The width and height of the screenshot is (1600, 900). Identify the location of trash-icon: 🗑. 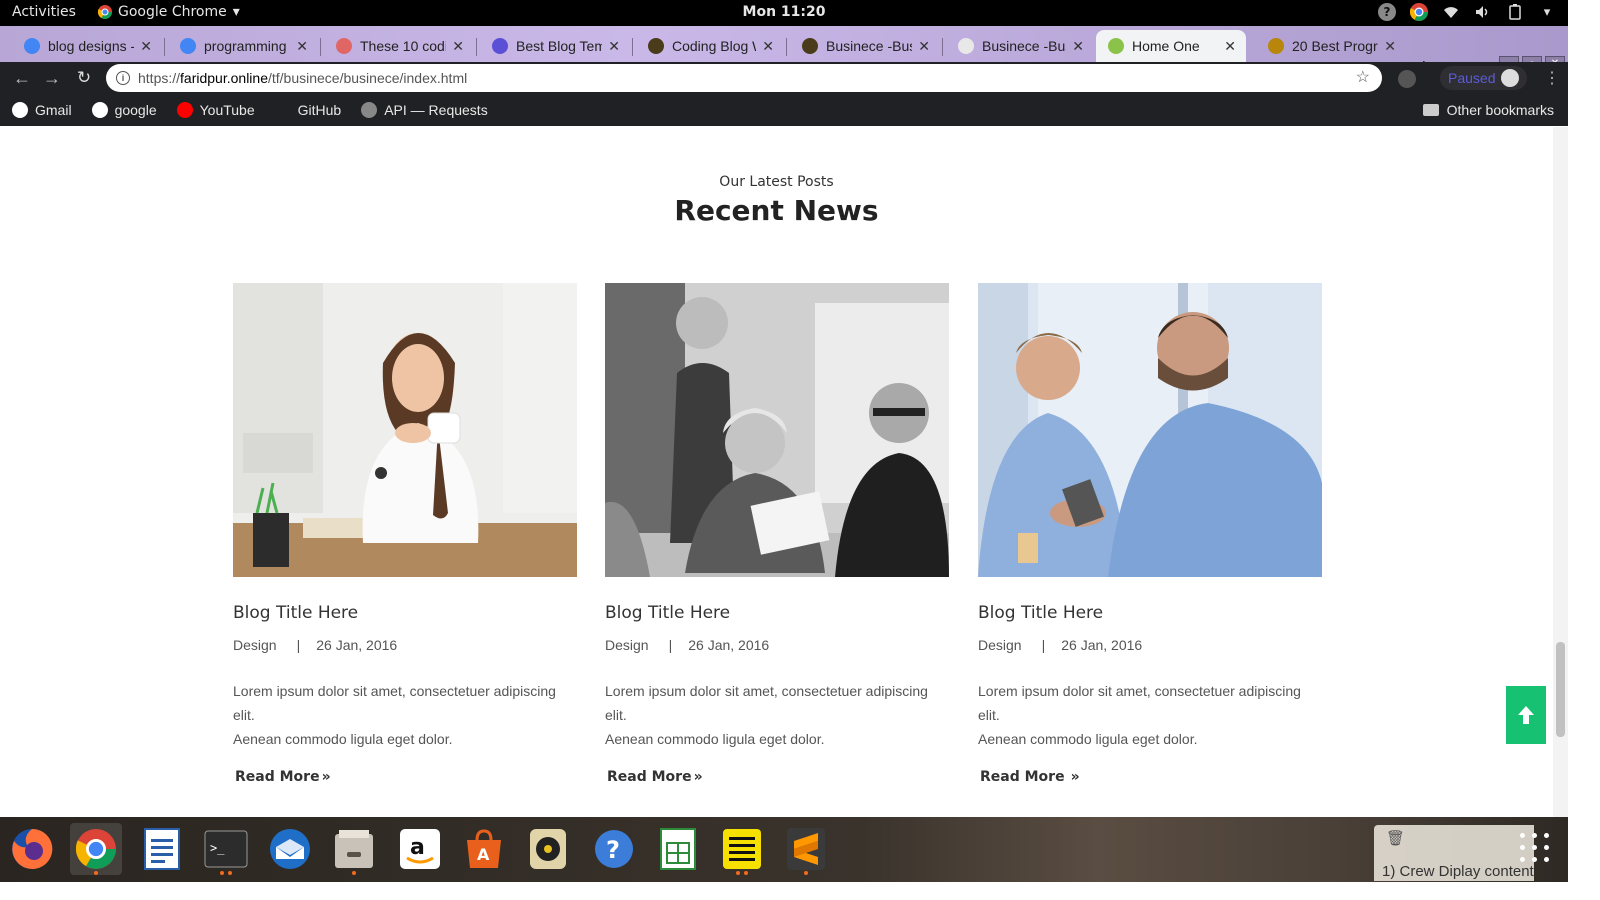
(1395, 838).